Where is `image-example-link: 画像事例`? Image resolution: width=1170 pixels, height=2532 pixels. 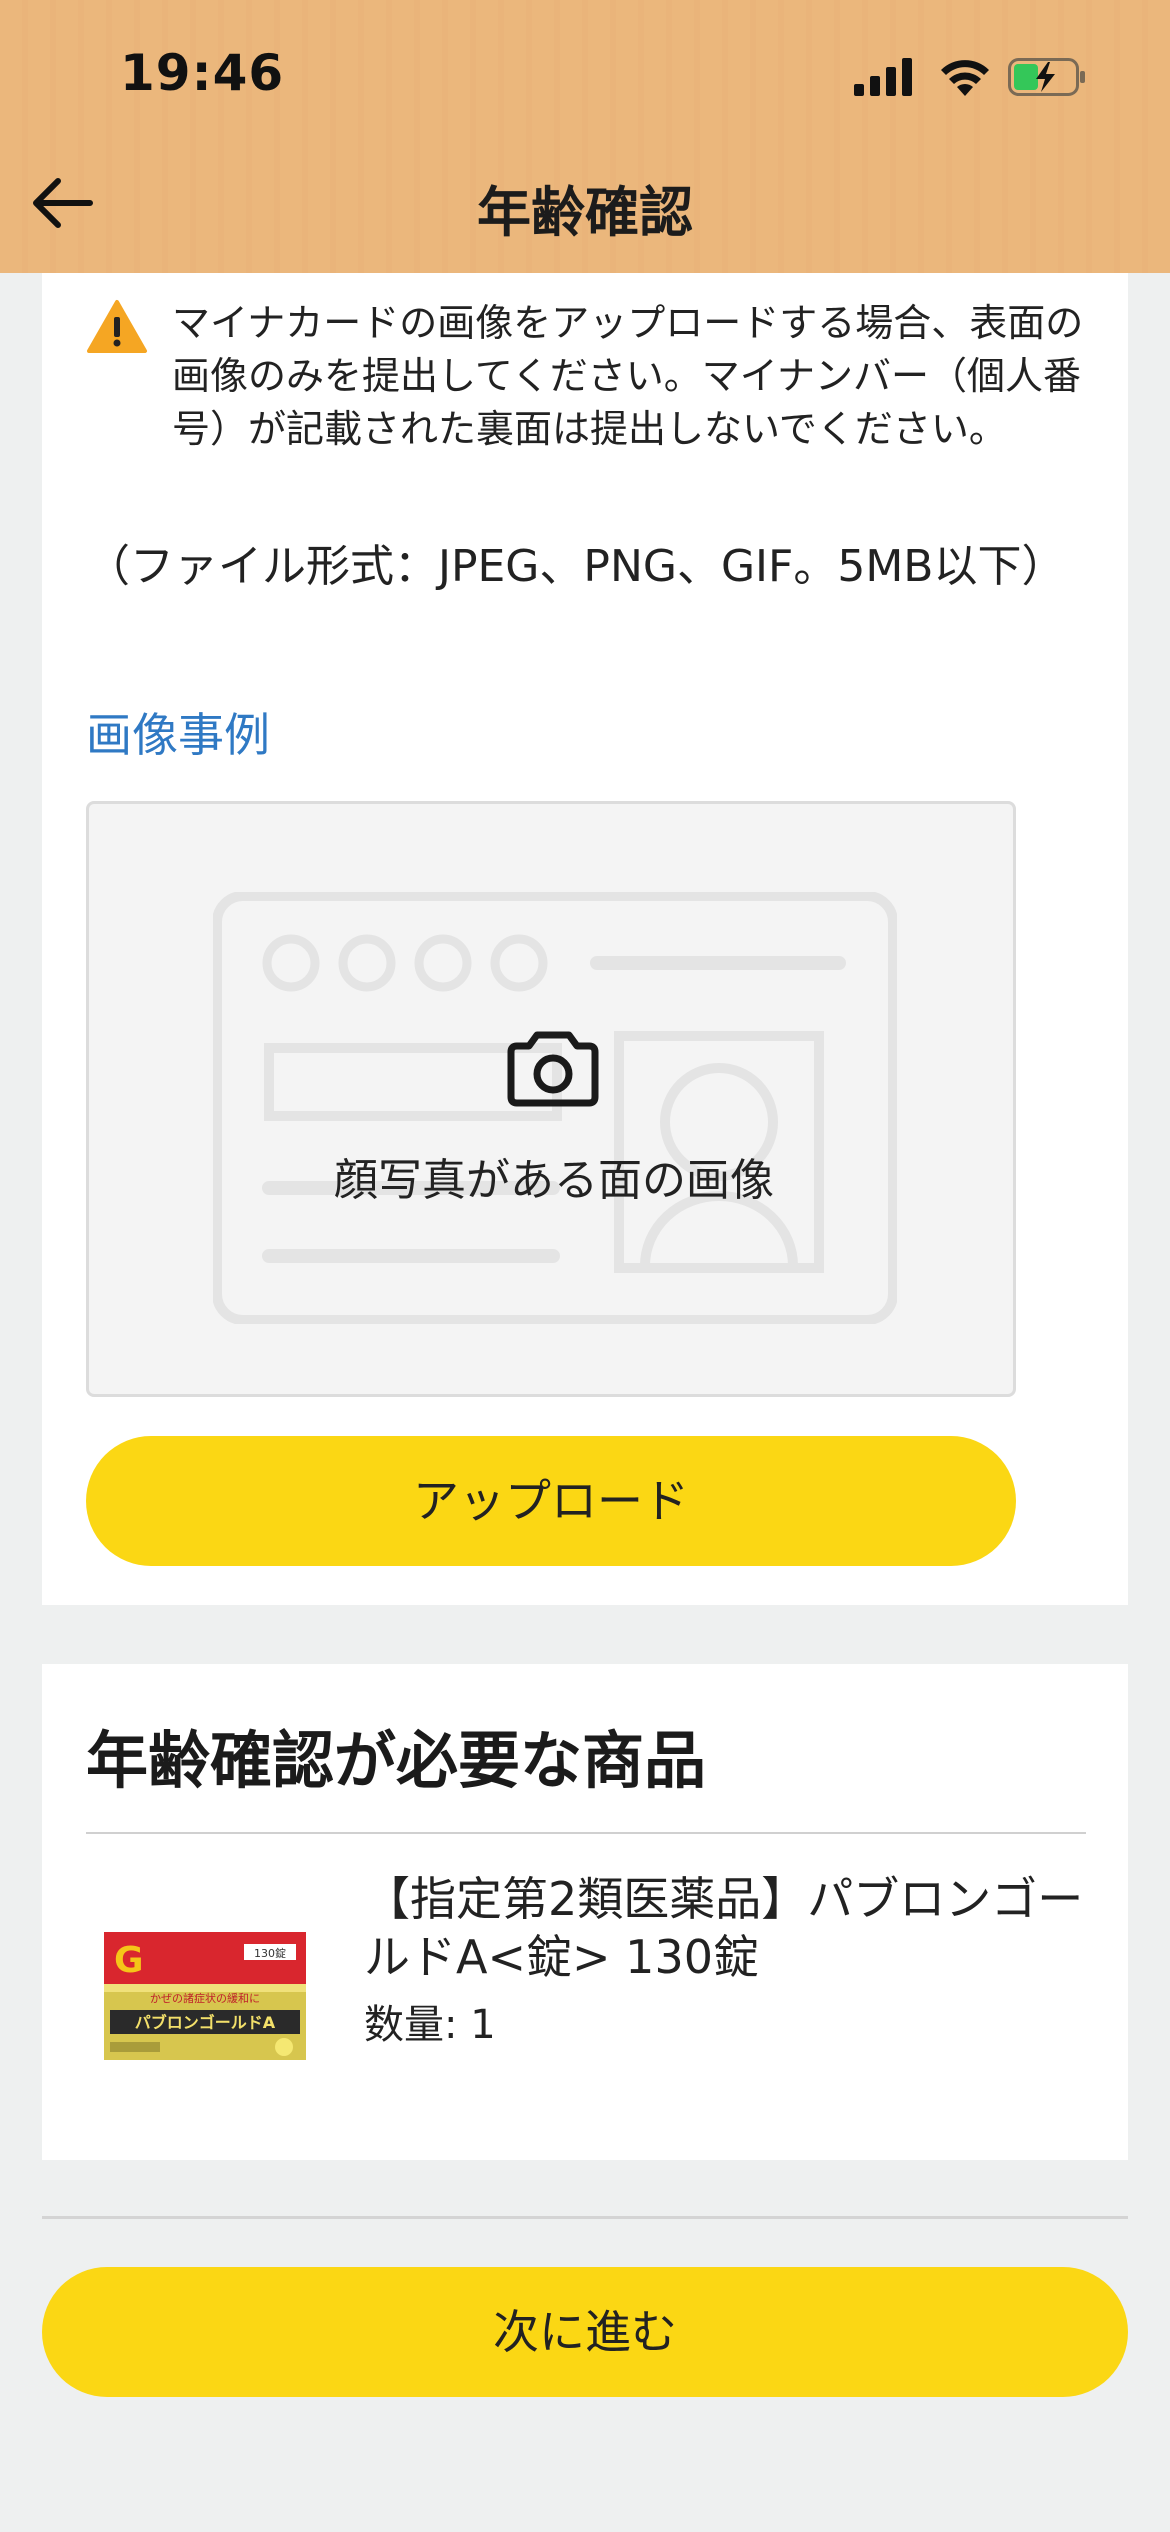
image-example-link: 画像事例 is located at coordinates (178, 732).